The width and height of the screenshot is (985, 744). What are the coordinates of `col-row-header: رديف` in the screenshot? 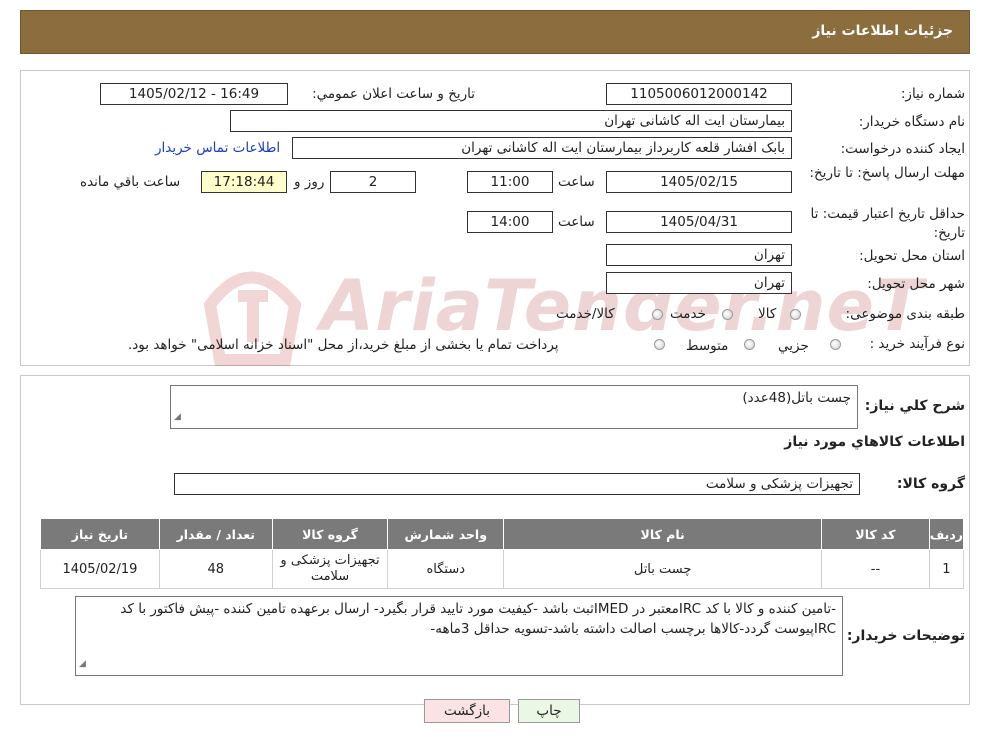 It's located at (946, 534).